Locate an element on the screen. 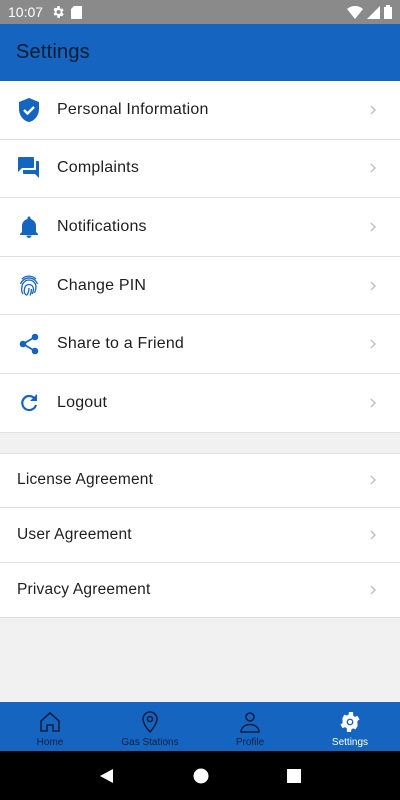 Image resolution: width=400 pixels, height=800 pixels. tab-gas-stations: Gas Stations is located at coordinates (150, 726).